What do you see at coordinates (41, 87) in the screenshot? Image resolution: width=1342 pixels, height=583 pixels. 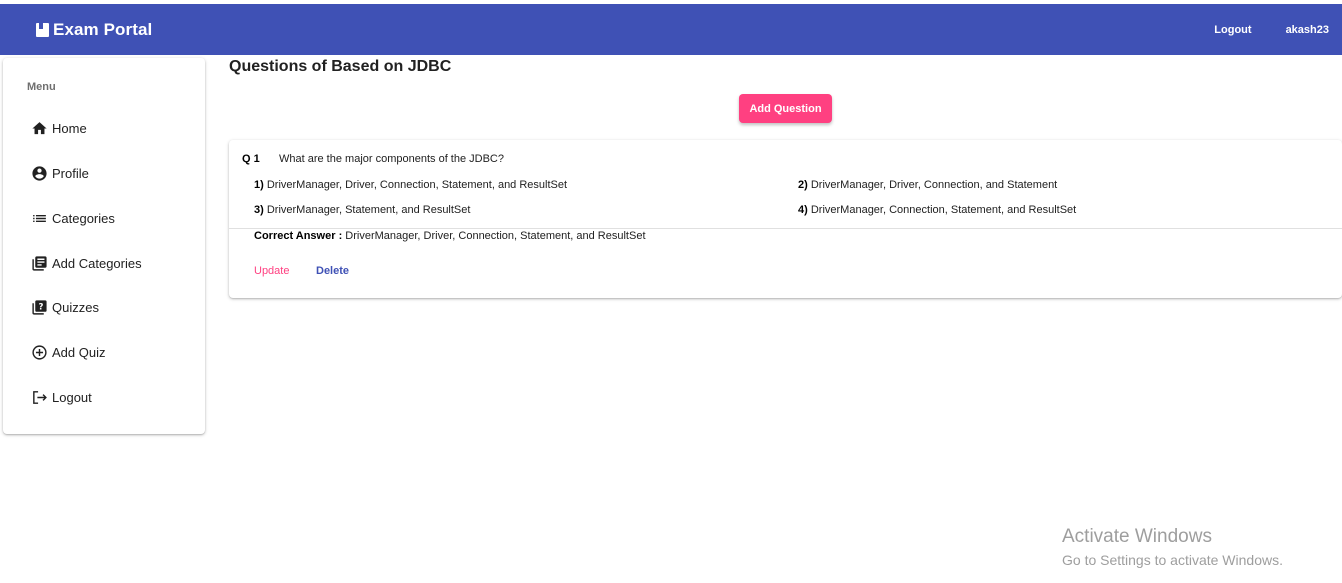 I see `menu-label: Menu` at bounding box center [41, 87].